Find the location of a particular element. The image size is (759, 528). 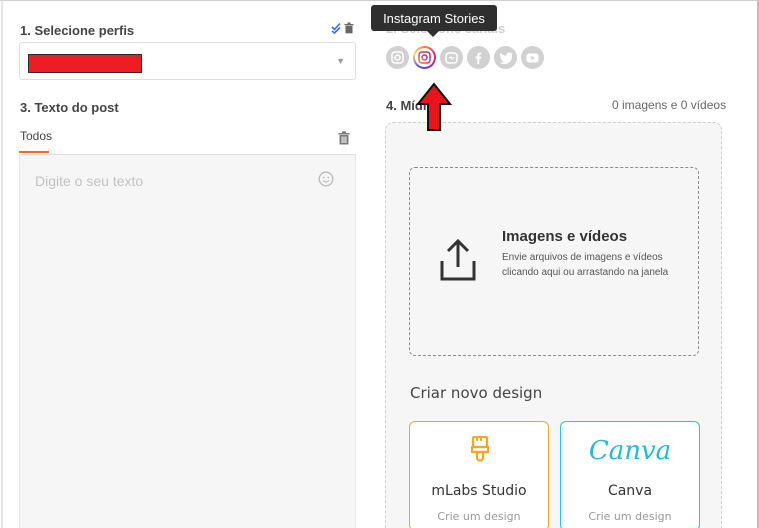

tab-active-indicator is located at coordinates (34, 152).